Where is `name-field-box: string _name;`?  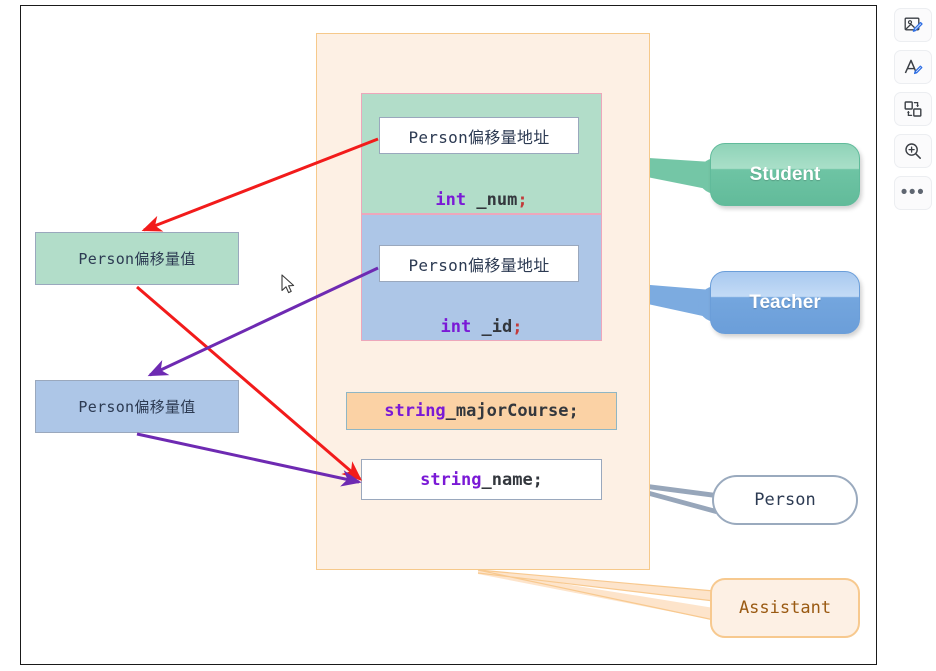
name-field-box: string _name; is located at coordinates (481, 479).